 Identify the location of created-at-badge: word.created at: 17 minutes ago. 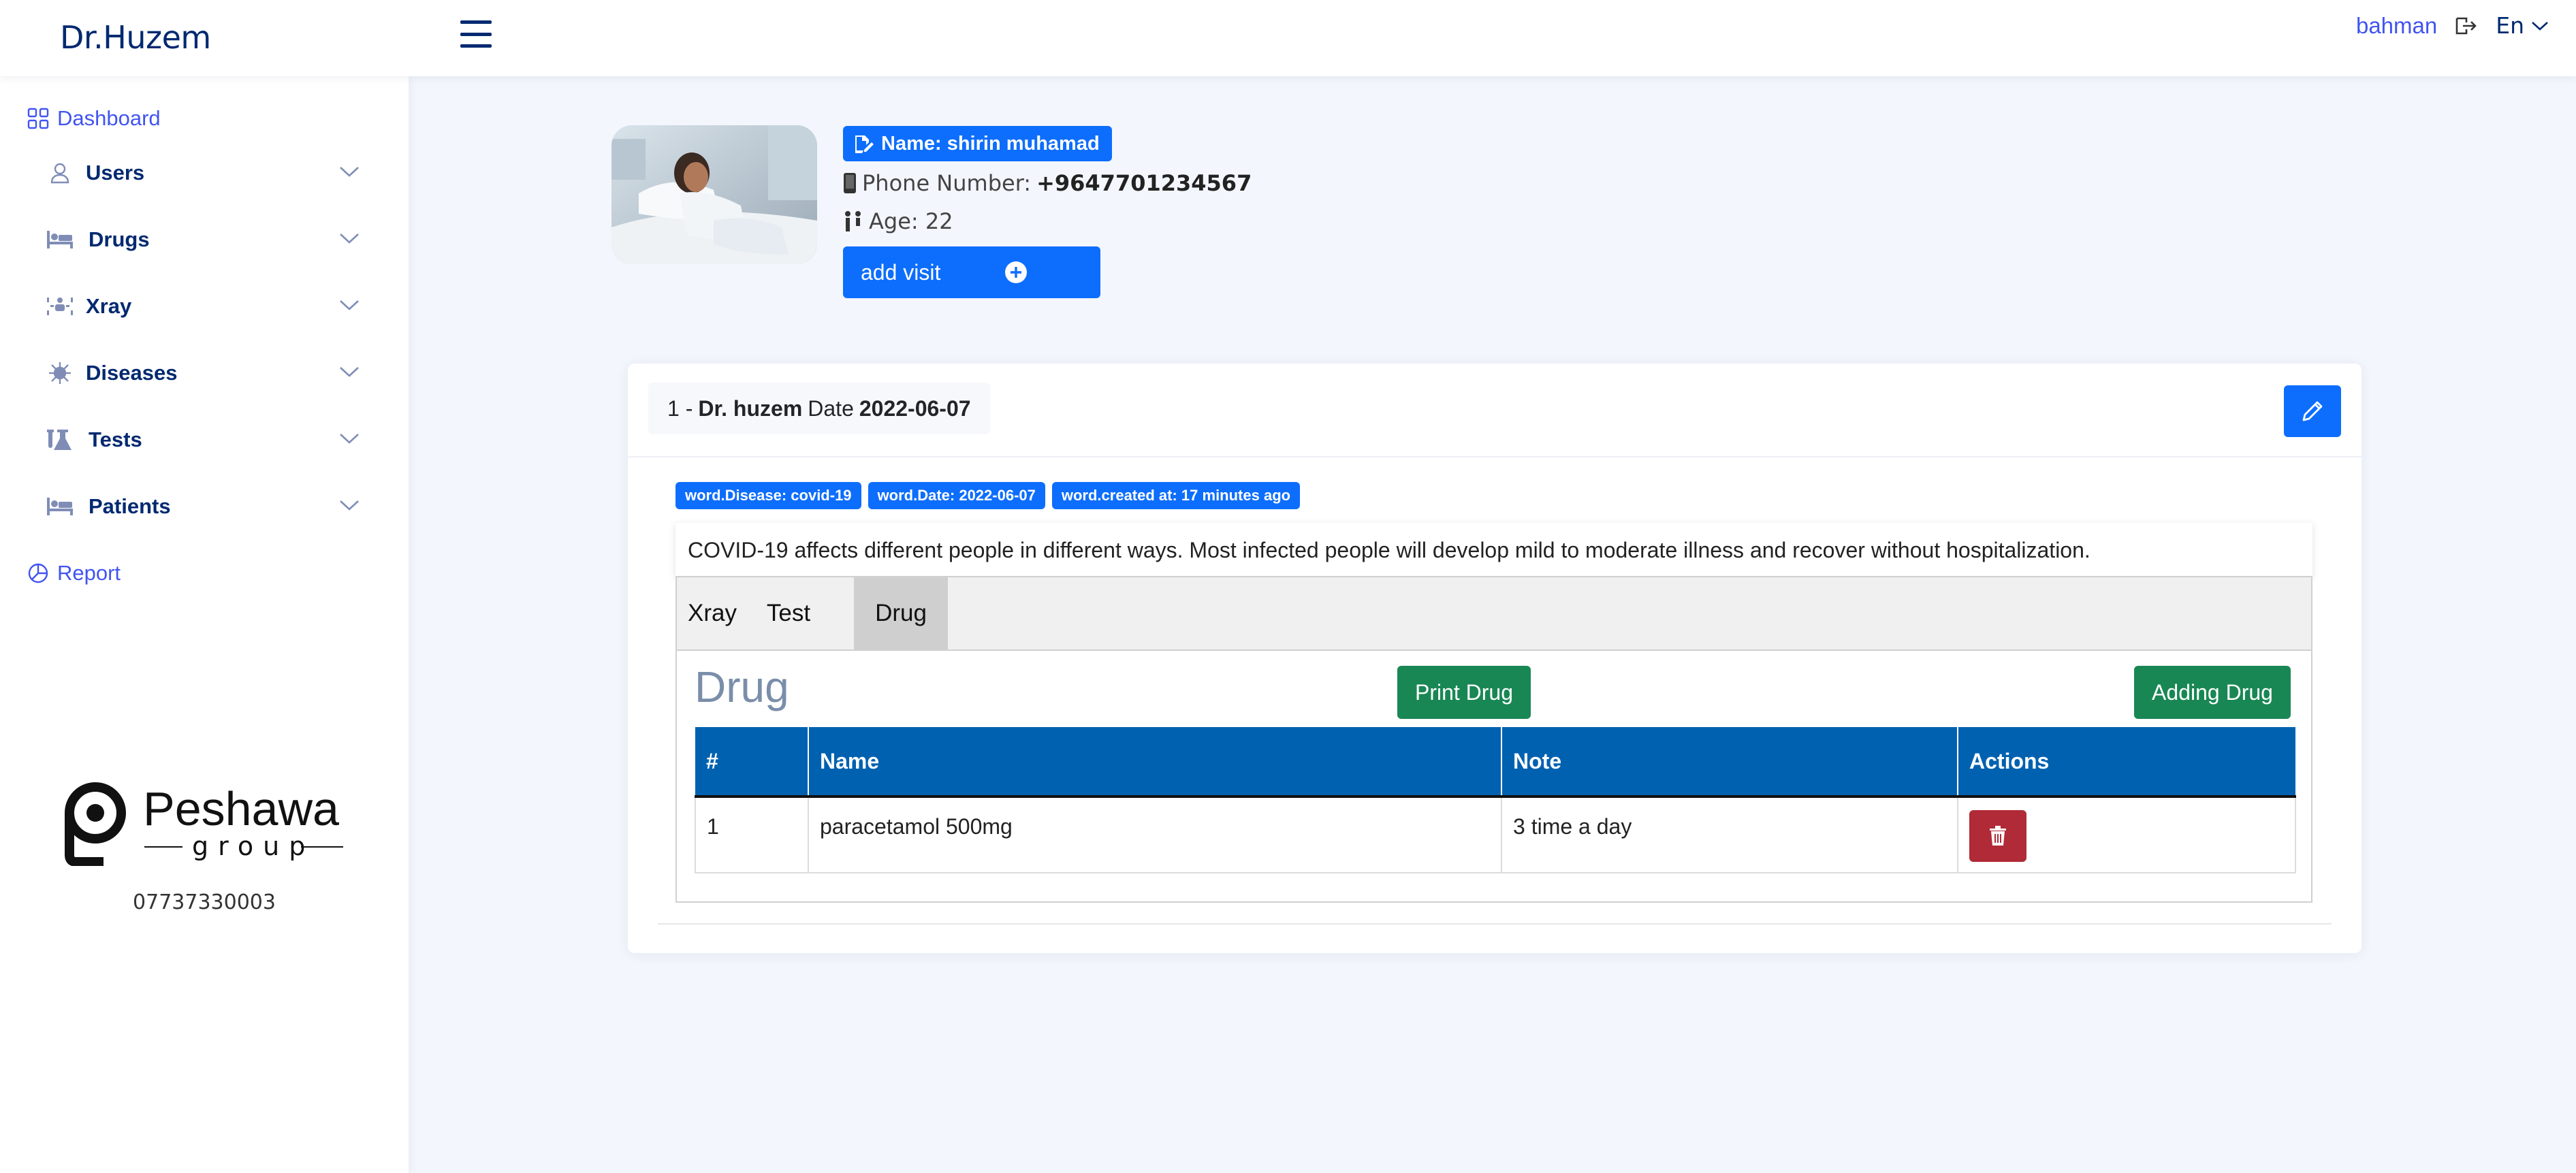
(1176, 495).